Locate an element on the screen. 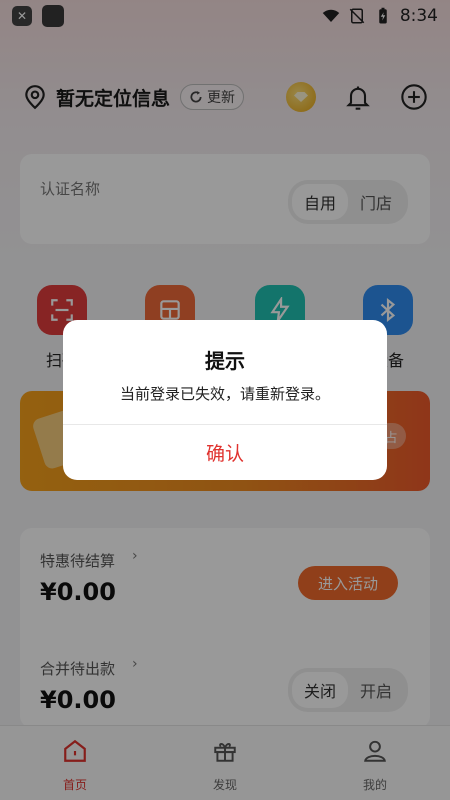  dialog-title: 提示 is located at coordinates (225, 361).